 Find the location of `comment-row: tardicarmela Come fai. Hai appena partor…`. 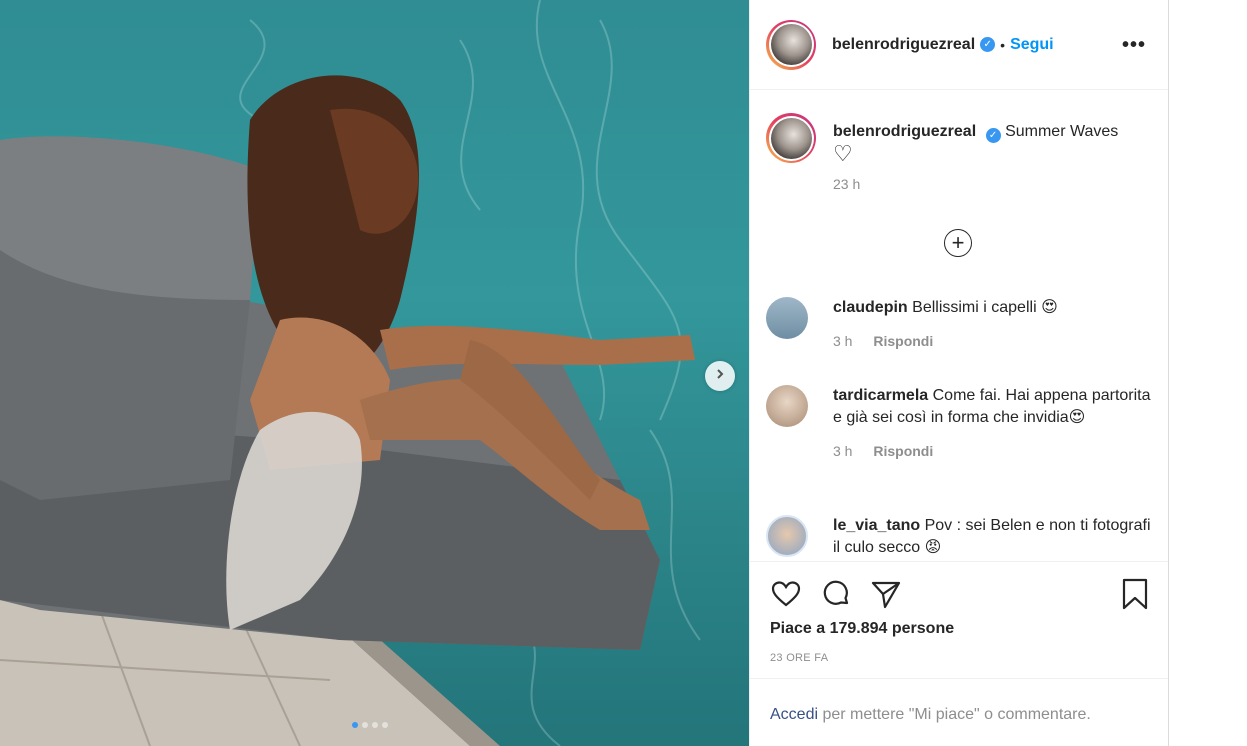

comment-row: tardicarmela Come fai. Hai appena partor… is located at coordinates (961, 422).